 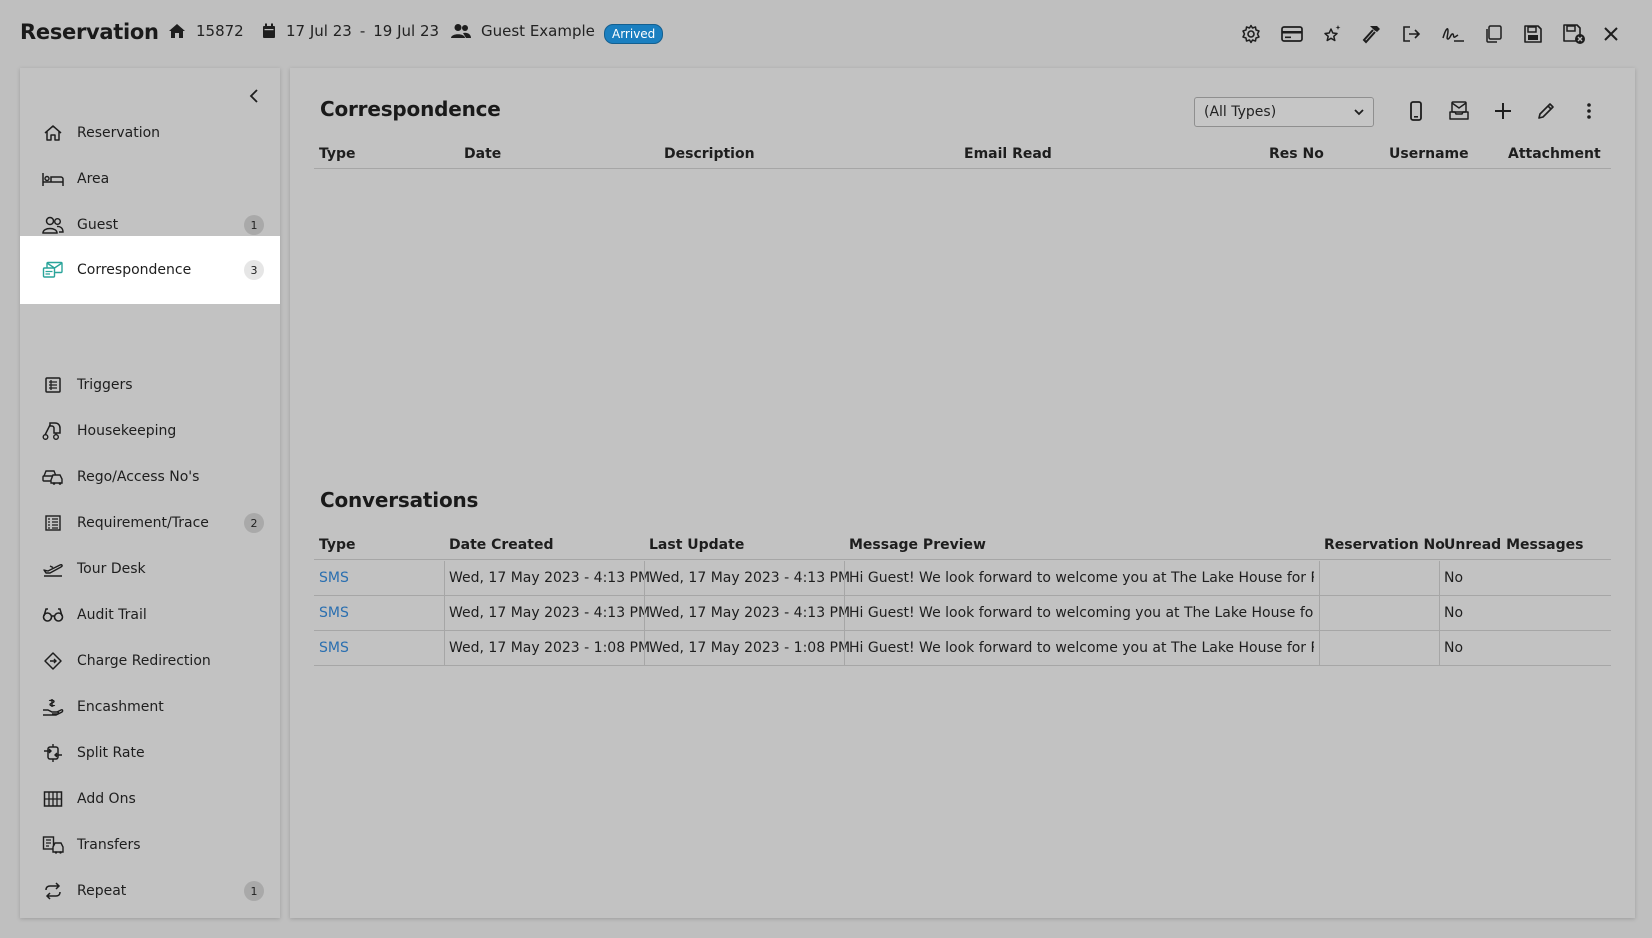 I want to click on hammer-icon, so click(x=1372, y=34).